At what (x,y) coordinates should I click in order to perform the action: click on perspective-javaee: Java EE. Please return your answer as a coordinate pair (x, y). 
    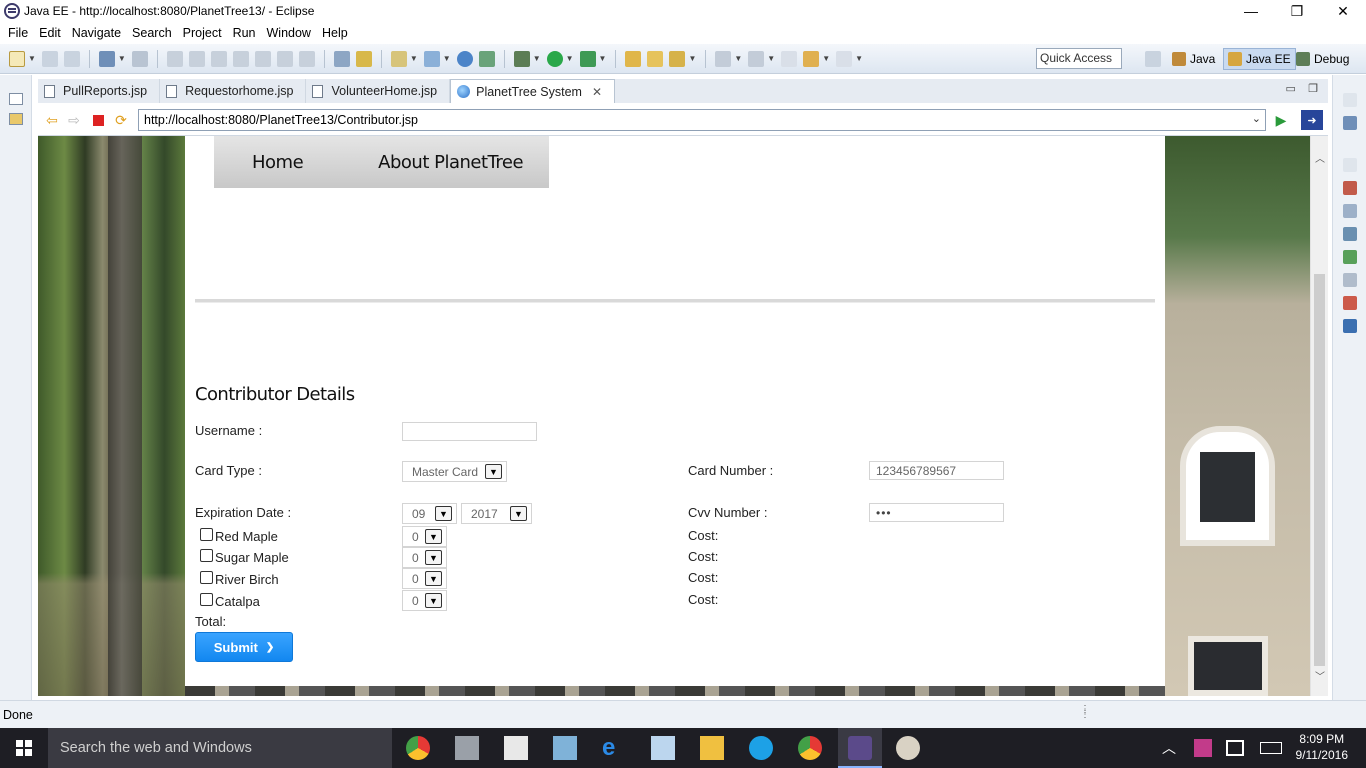
    Looking at the image, I should click on (1259, 59).